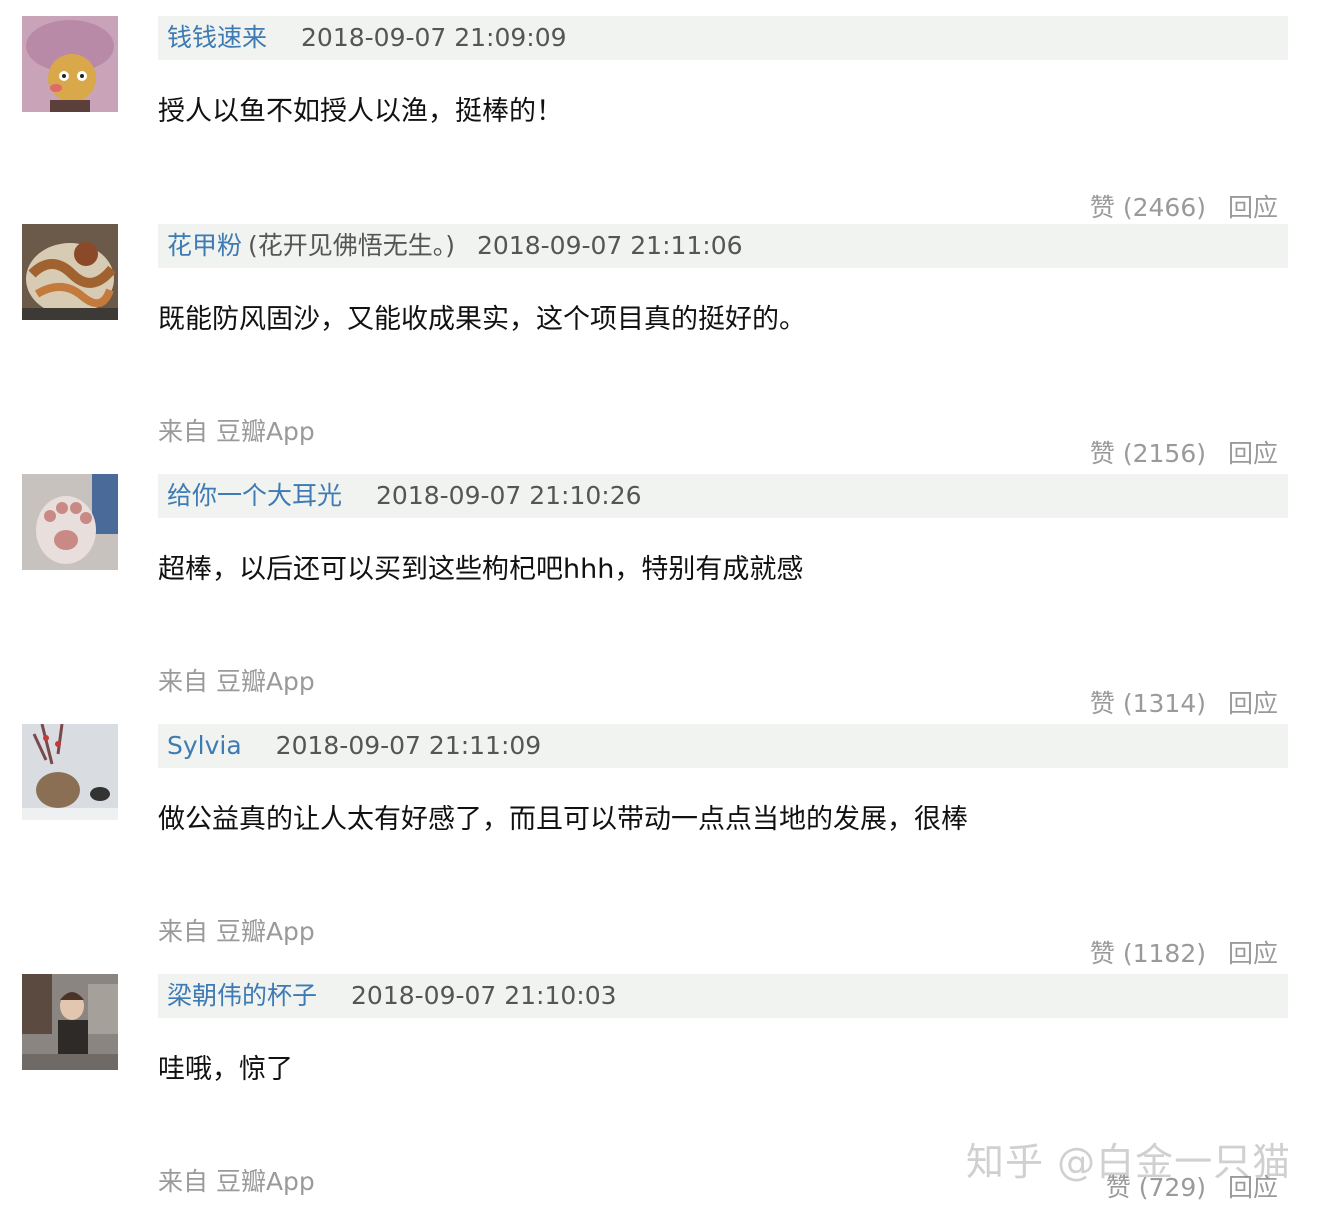 This screenshot has height=1224, width=1322. What do you see at coordinates (408, 745) in the screenshot?
I see `comment-timestamp: 2018-09-07 21:11:09` at bounding box center [408, 745].